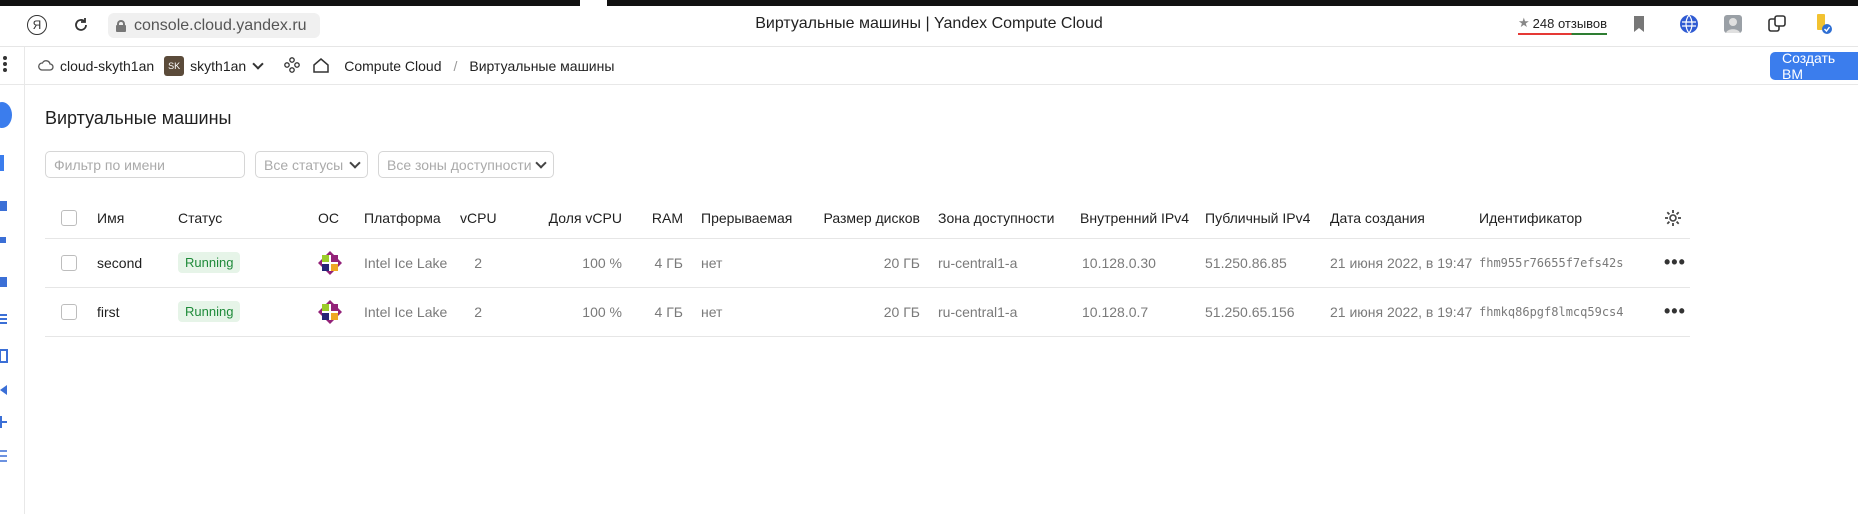  What do you see at coordinates (760, 263) in the screenshot?
I see `vm-preemptible: нет` at bounding box center [760, 263].